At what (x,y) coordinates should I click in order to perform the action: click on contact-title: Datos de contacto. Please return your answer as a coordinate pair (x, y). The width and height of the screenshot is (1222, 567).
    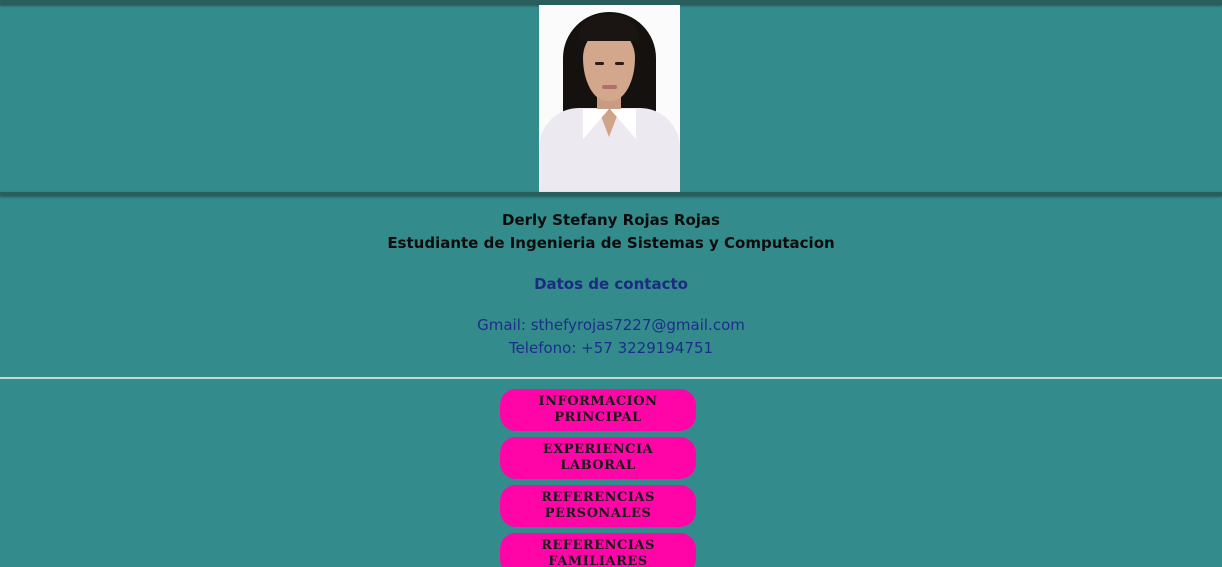
    Looking at the image, I should click on (611, 284).